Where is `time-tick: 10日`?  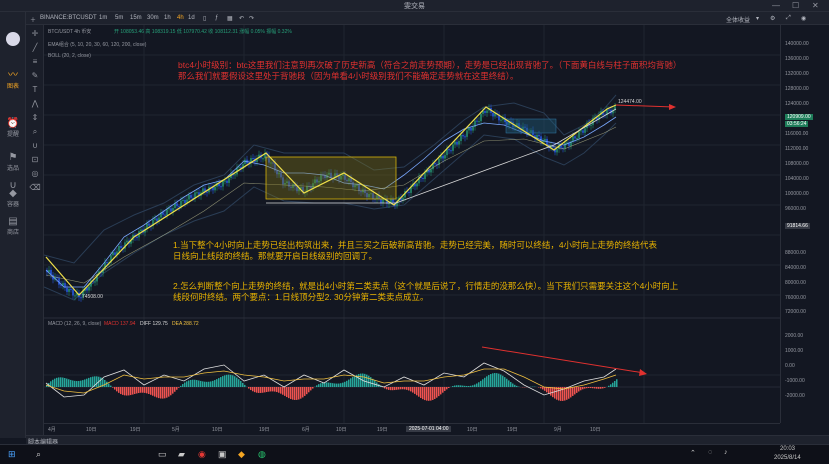
time-tick: 10日 is located at coordinates (91, 430).